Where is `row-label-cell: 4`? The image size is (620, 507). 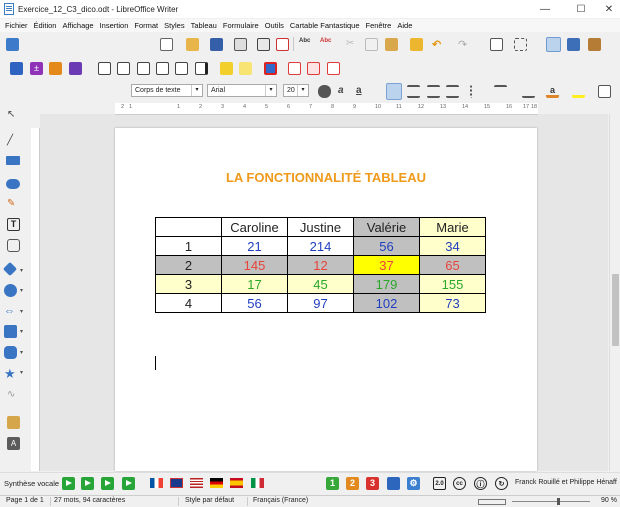
row-label-cell: 4 is located at coordinates (188, 303).